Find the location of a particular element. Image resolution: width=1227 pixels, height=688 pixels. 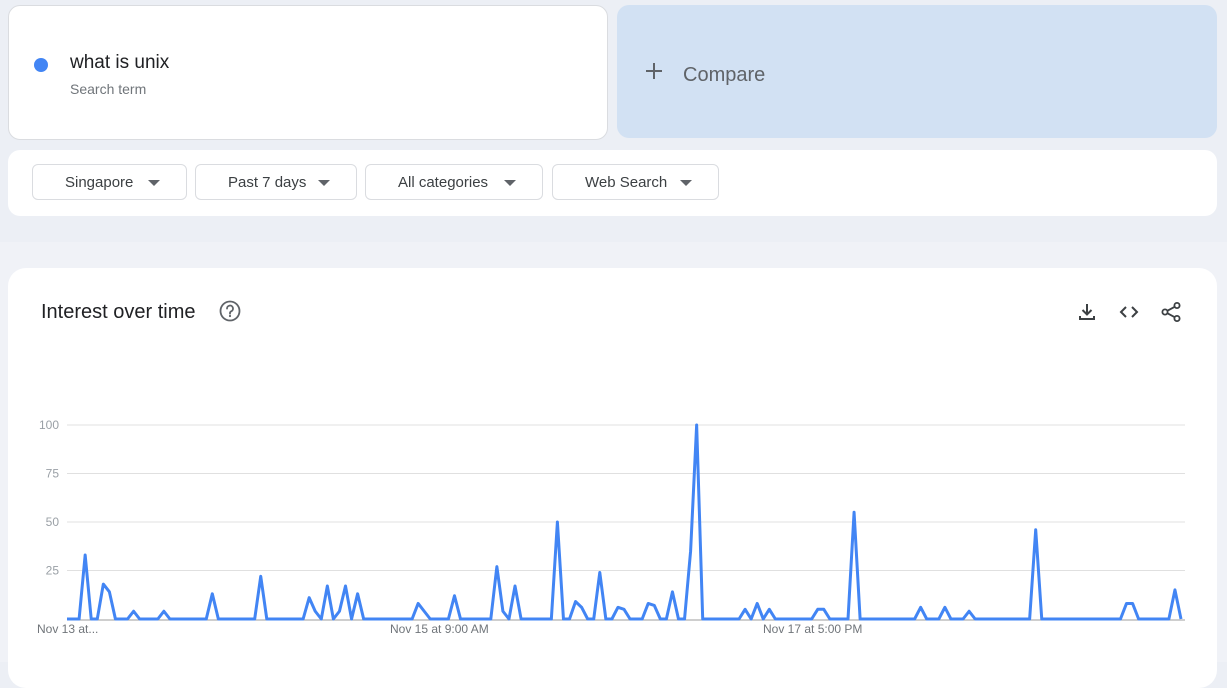

category-filter: All categories is located at coordinates (454, 182).